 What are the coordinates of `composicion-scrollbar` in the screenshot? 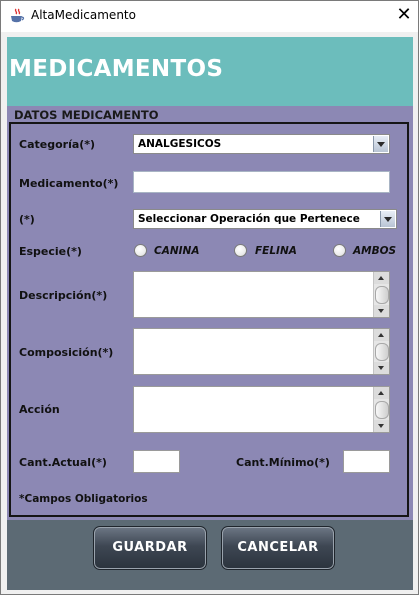 It's located at (381, 351).